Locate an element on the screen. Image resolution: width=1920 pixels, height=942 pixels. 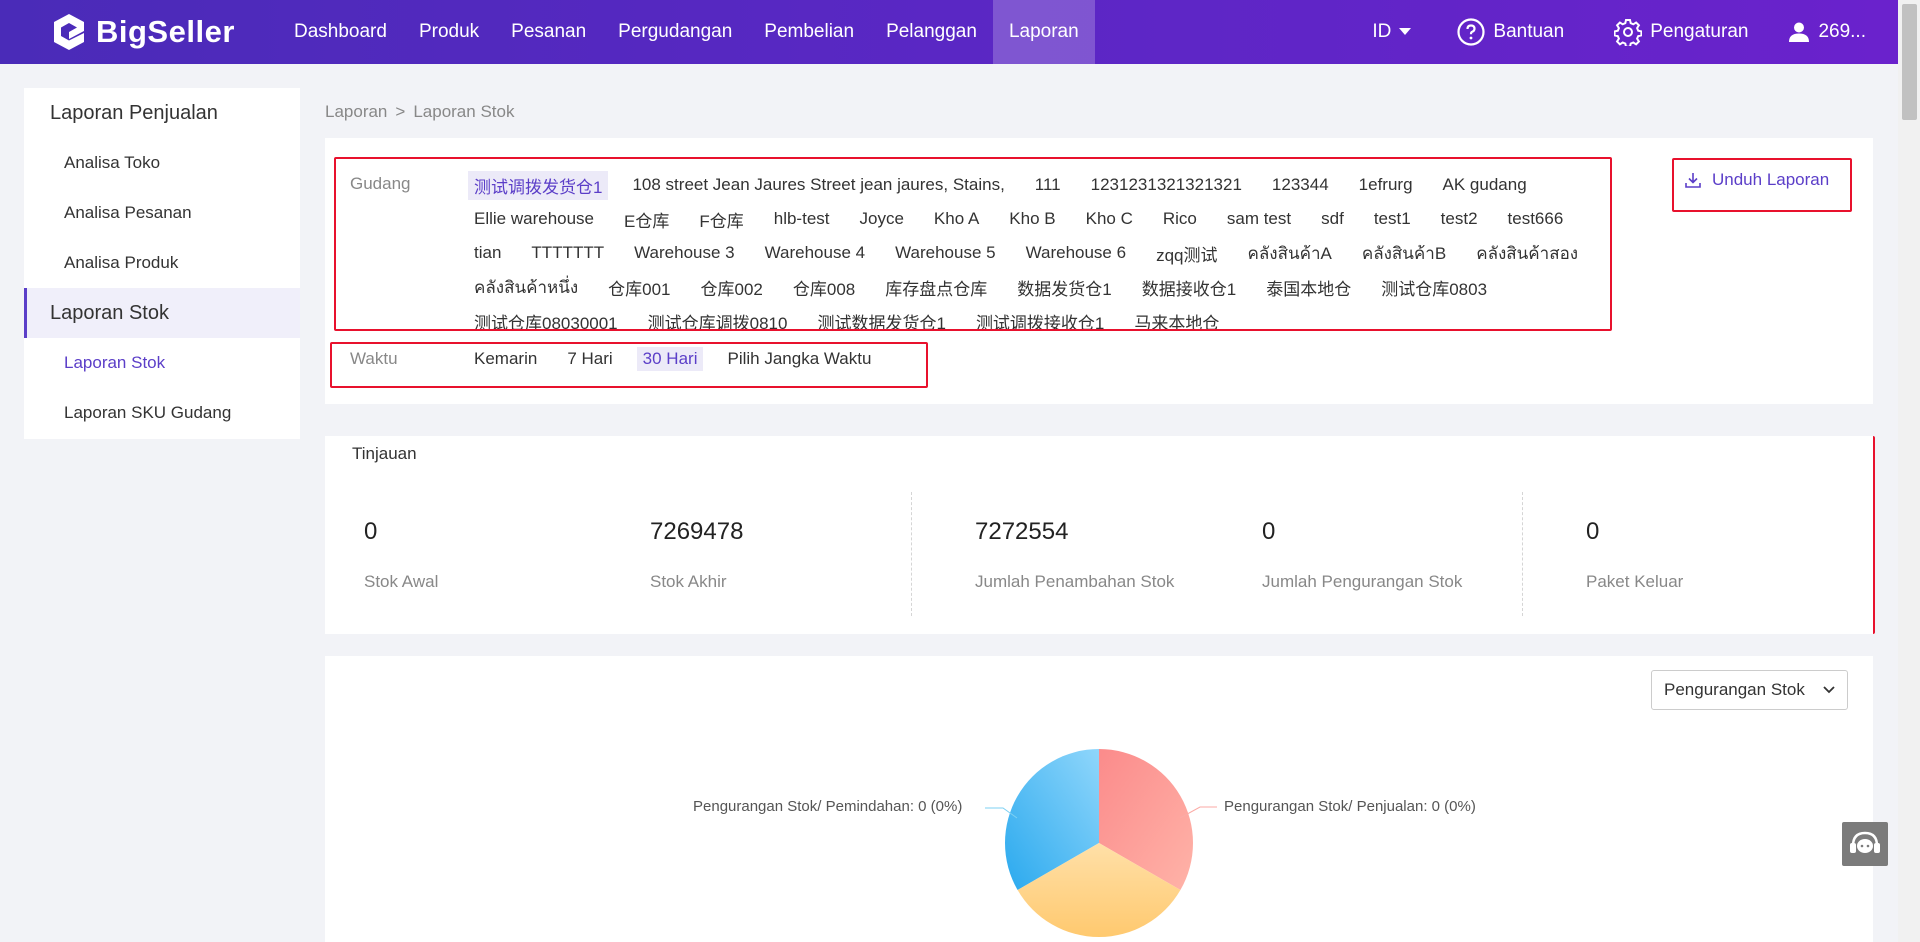
annotation-box-download is located at coordinates (1762, 185).